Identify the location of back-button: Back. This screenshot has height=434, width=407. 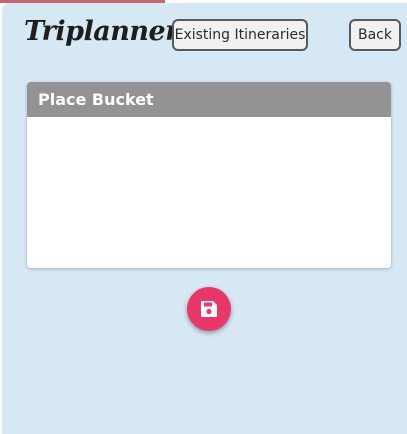
(375, 35).